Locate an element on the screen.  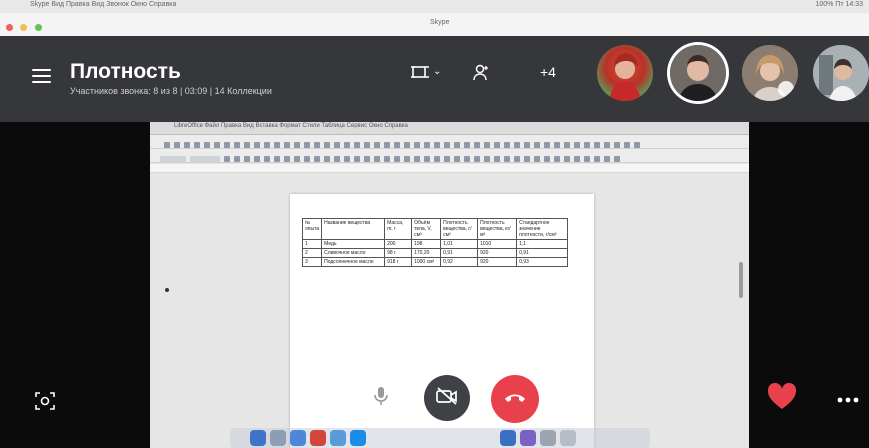
shared-ruler is located at coordinates (449, 168).